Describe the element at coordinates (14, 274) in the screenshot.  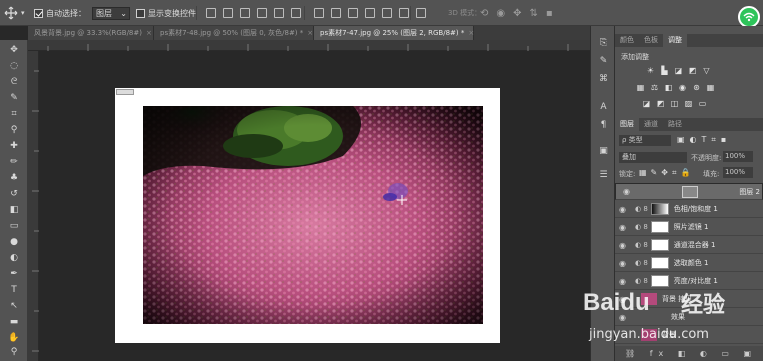
I see `pen-tool-icon: ✒` at that location.